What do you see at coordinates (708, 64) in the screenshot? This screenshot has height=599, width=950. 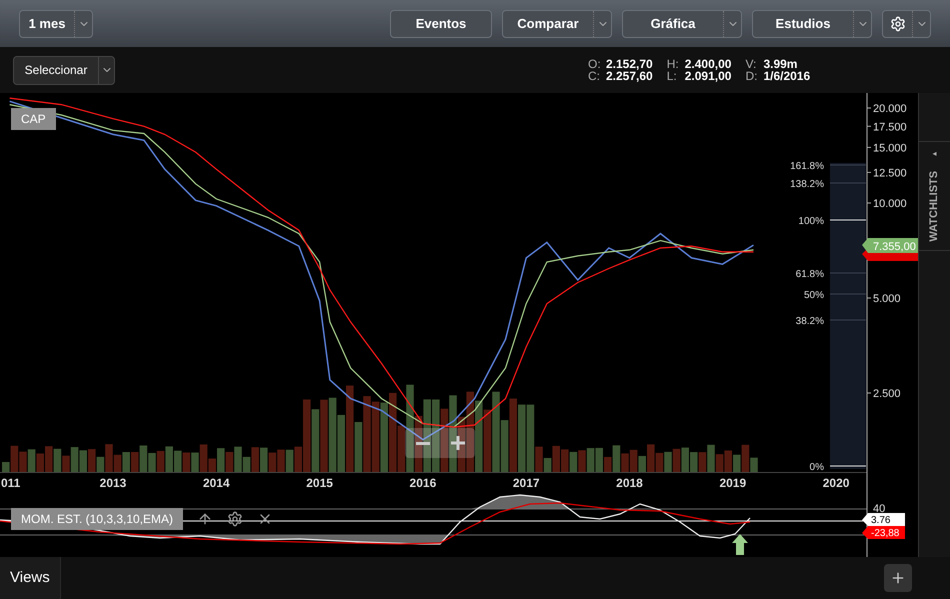 I see `ohlc-value: 2.400,00` at bounding box center [708, 64].